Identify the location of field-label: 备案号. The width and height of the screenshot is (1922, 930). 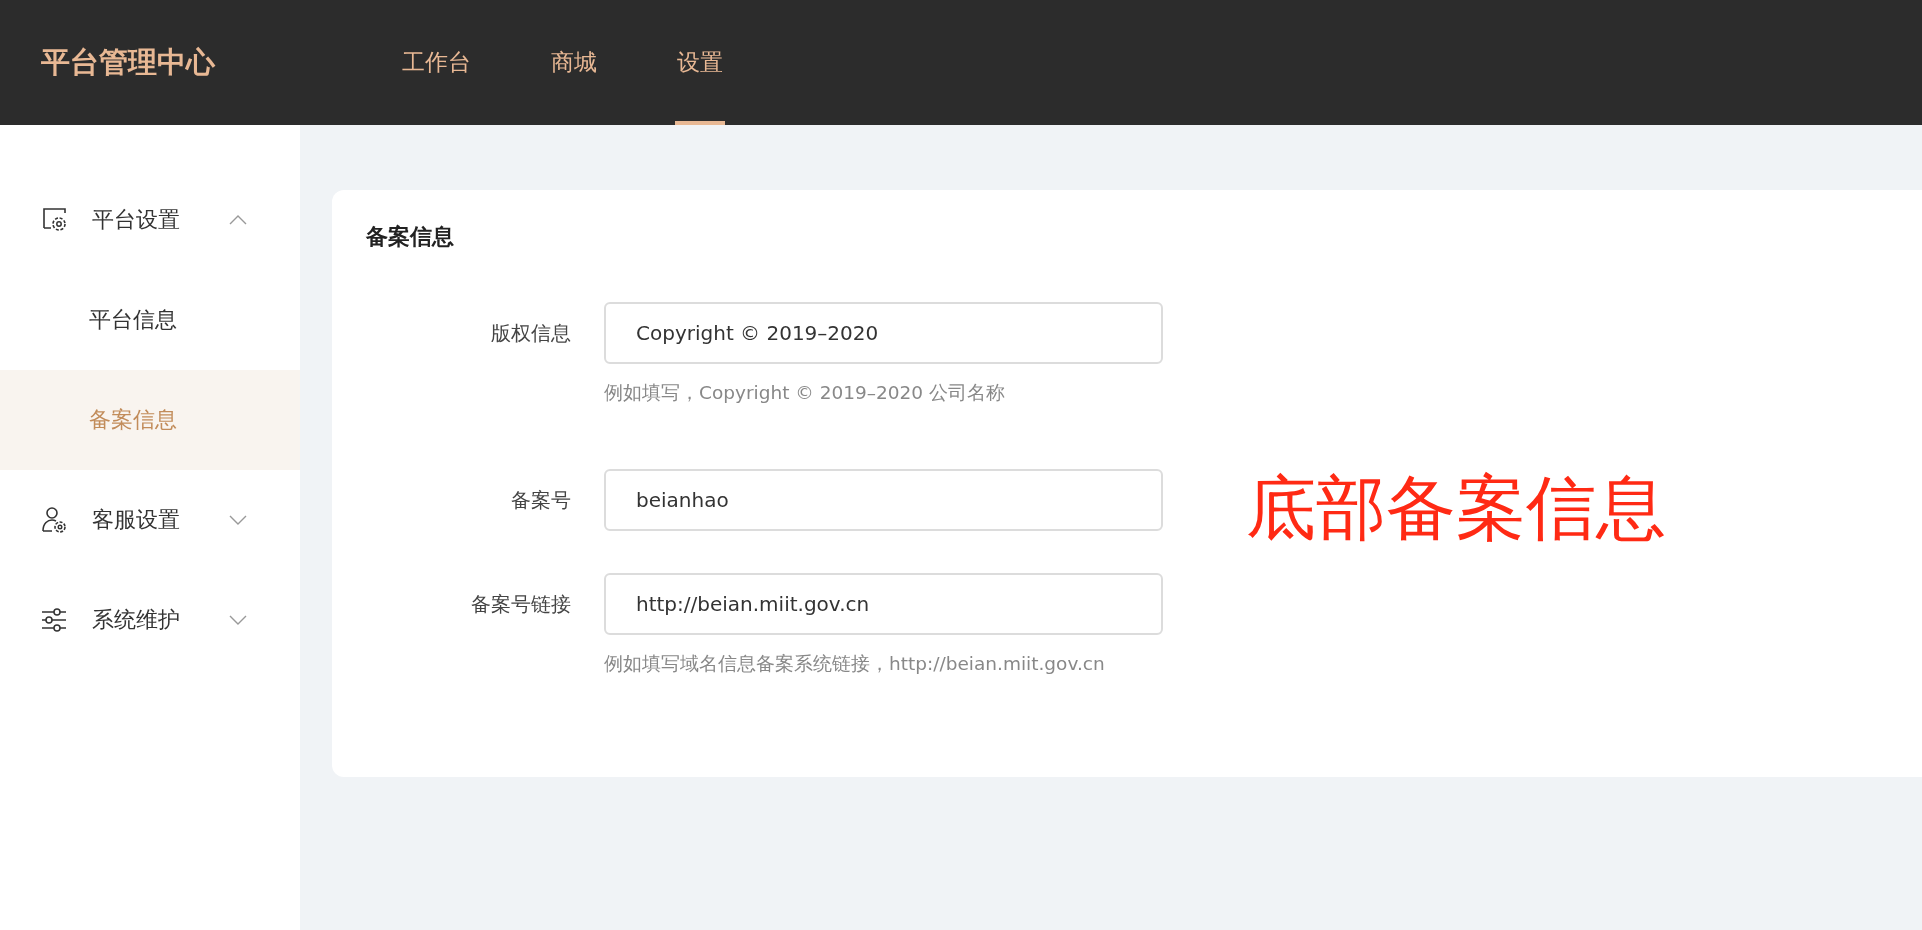
(540, 500).